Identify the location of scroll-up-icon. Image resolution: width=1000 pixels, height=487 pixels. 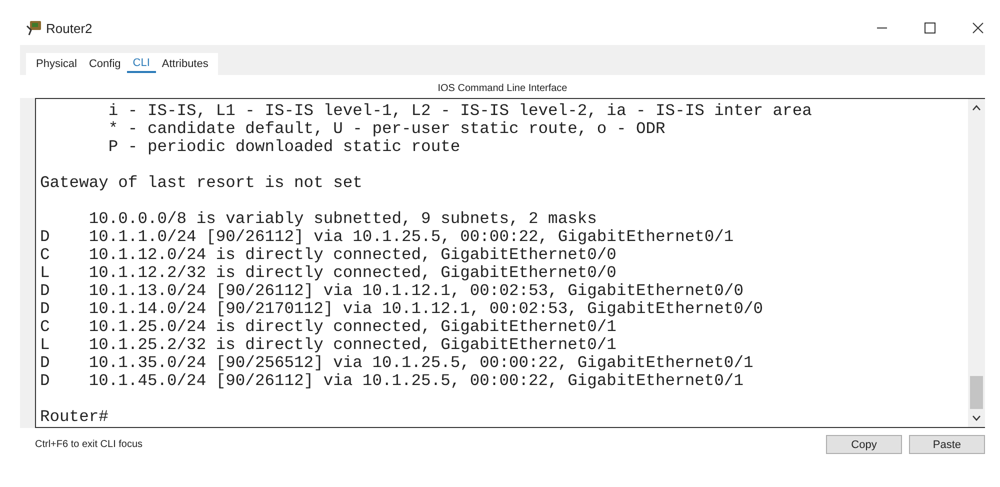
(976, 108).